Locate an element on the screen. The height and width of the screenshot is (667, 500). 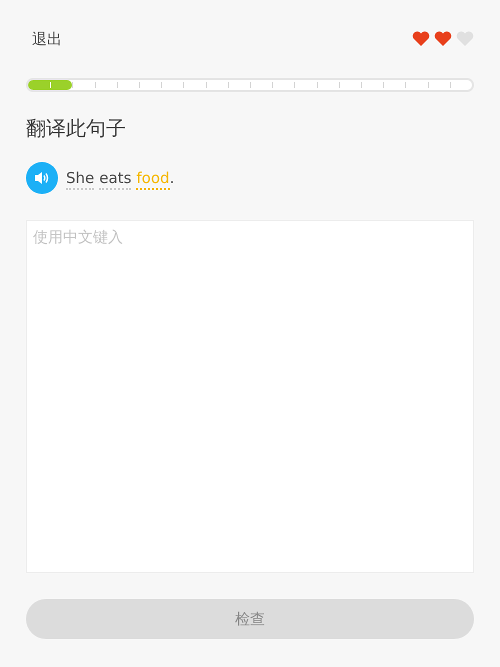
sentence-word: She is located at coordinates (80, 179).